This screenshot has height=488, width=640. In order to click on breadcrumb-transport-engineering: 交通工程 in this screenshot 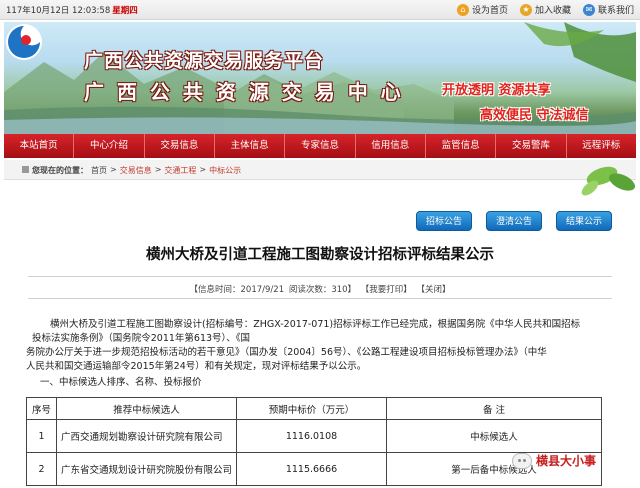, I will do `click(180, 170)`.